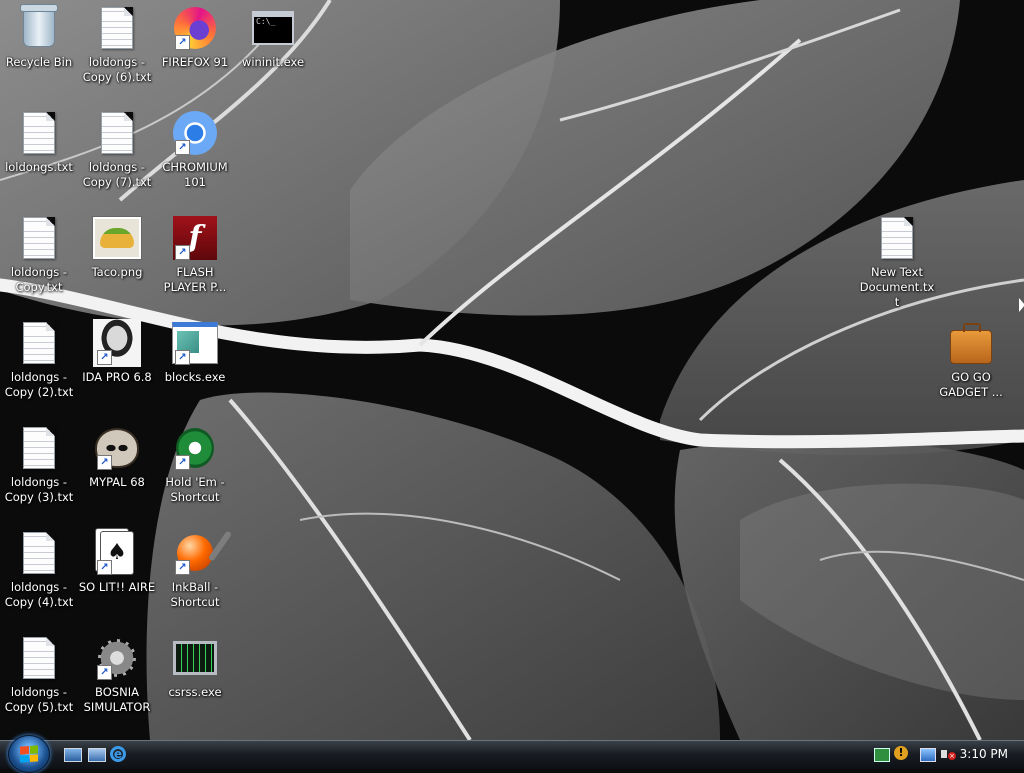 Image resolution: width=1024 pixels, height=773 pixels. Describe the element at coordinates (117, 174) in the screenshot. I see `desktop-icon-label: loldongs - Copy (7).txt` at that location.